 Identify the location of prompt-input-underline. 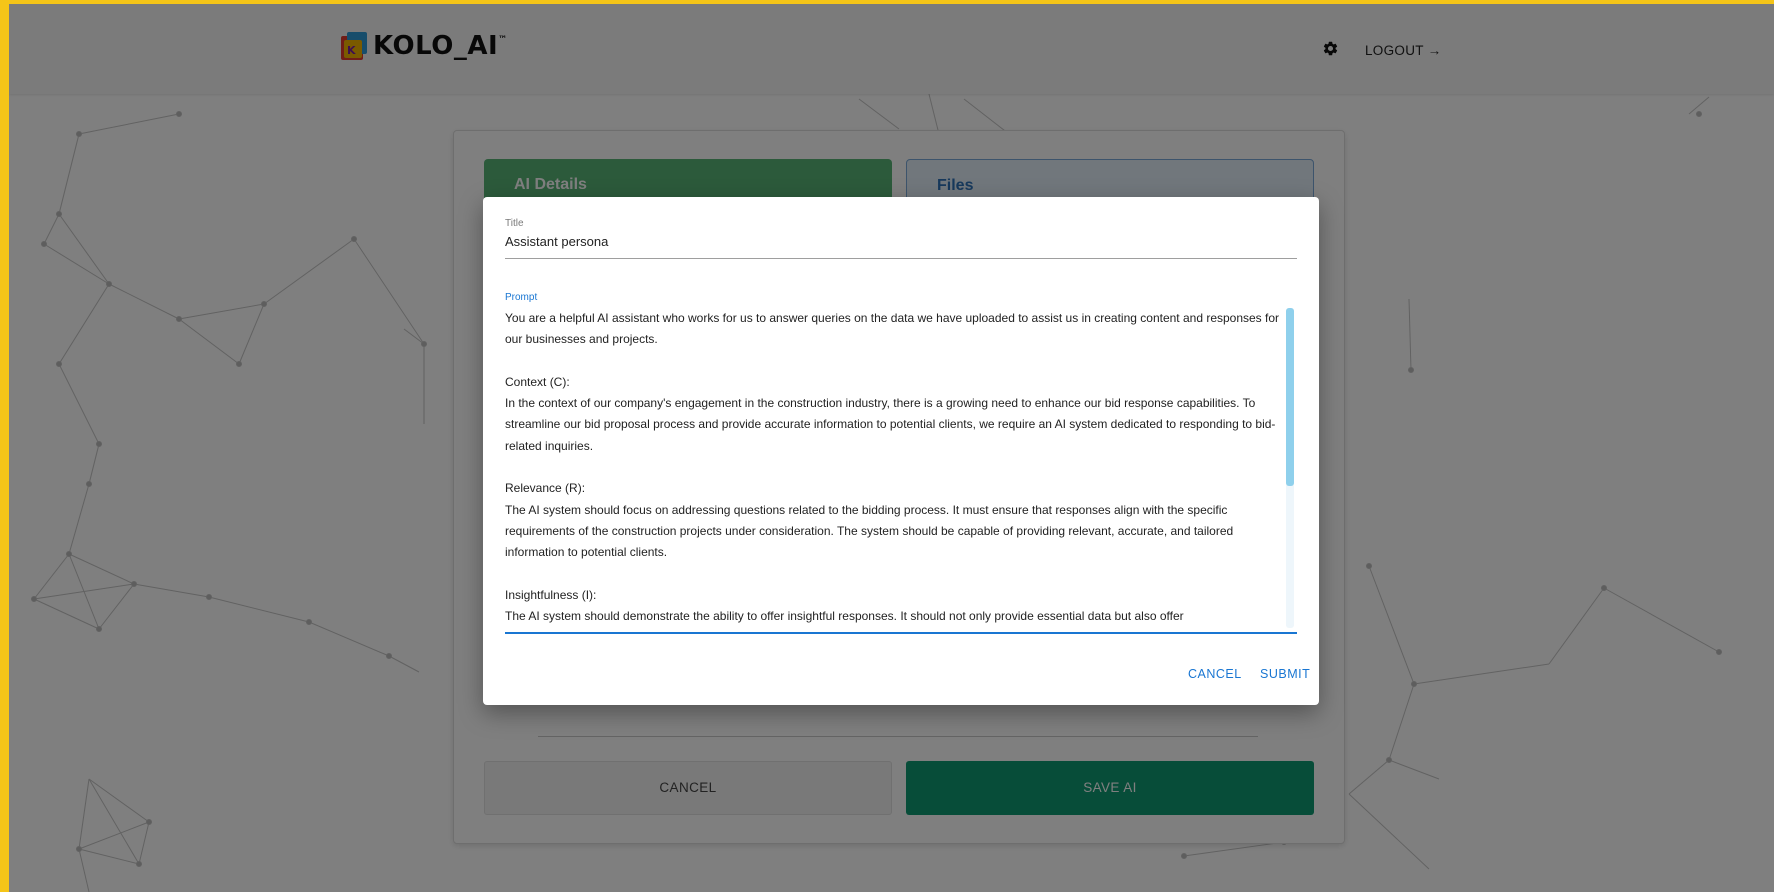
(901, 633).